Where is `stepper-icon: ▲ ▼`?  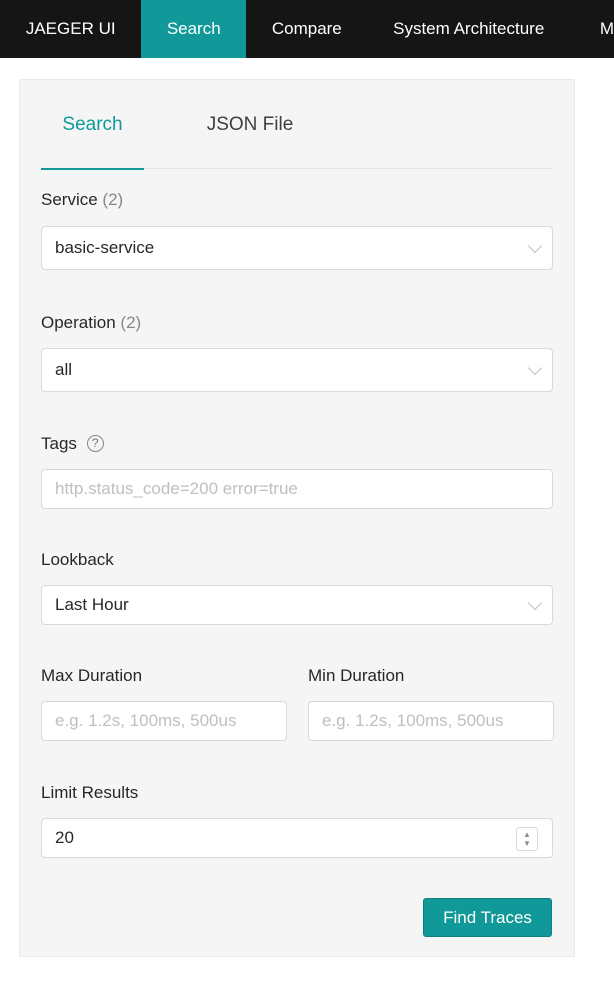
stepper-icon: ▲ ▼ is located at coordinates (527, 839).